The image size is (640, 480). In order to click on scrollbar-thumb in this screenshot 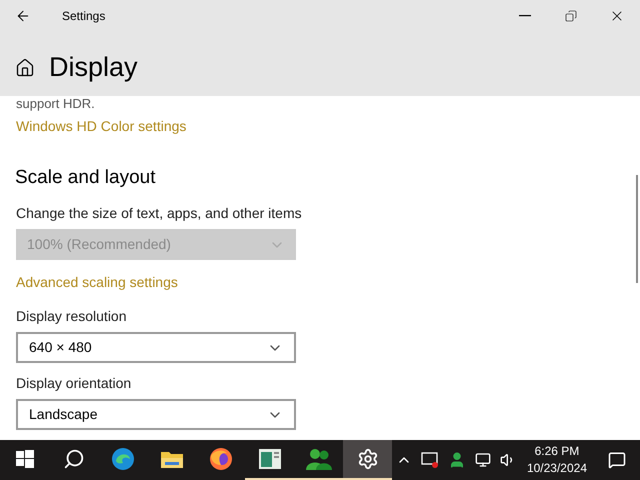, I will do `click(637, 229)`.